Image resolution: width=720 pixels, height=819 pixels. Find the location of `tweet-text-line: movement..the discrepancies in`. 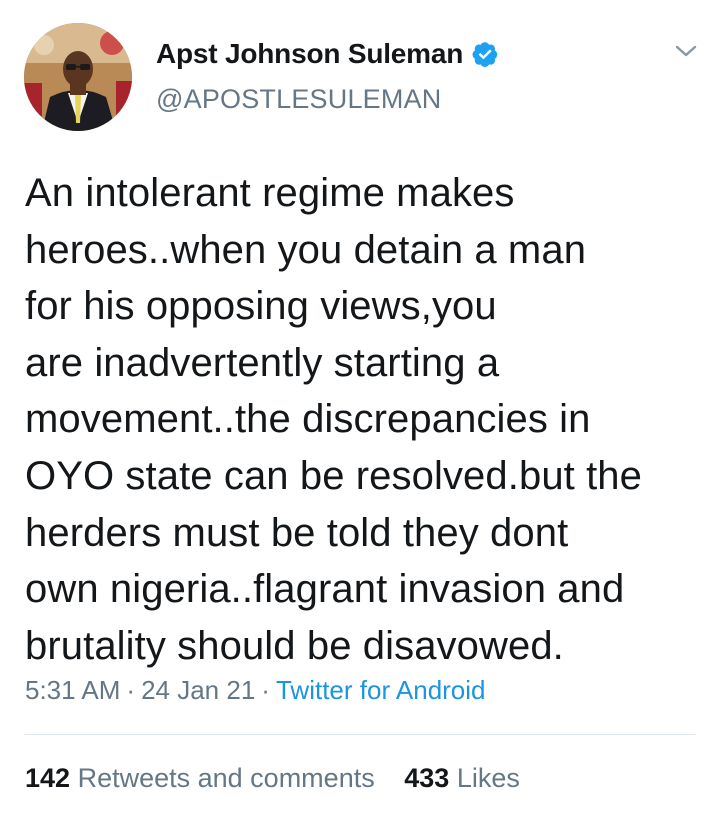

tweet-text-line: movement..the discrepancies in is located at coordinates (308, 419).